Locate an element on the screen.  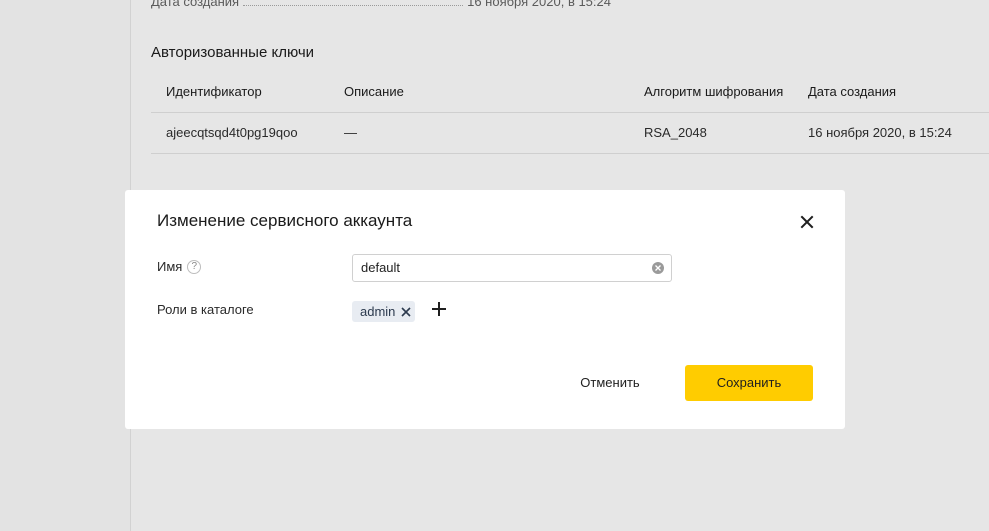
name-field-label: Имя ? is located at coordinates (179, 266).